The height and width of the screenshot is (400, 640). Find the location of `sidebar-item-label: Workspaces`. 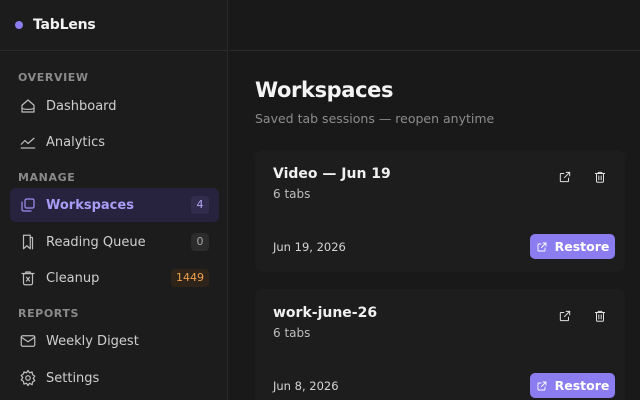

sidebar-item-label: Workspaces is located at coordinates (90, 205).